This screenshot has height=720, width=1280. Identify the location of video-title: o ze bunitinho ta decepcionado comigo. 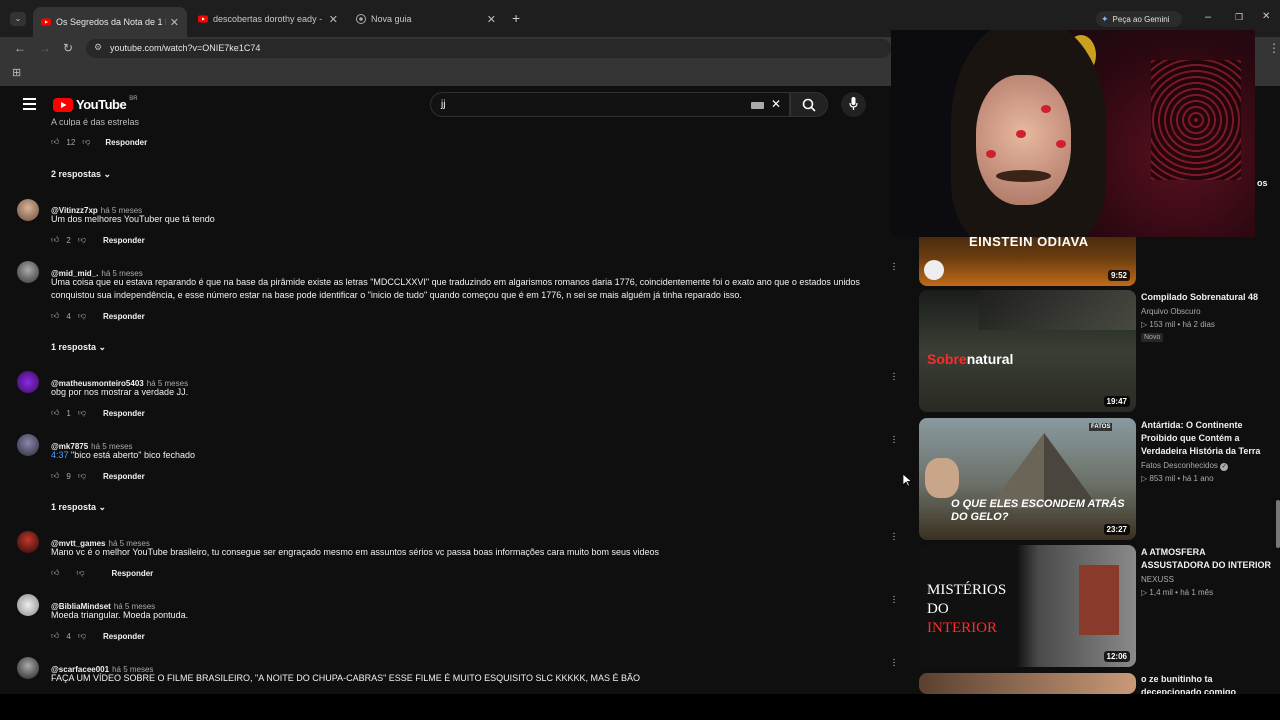
(1206, 683).